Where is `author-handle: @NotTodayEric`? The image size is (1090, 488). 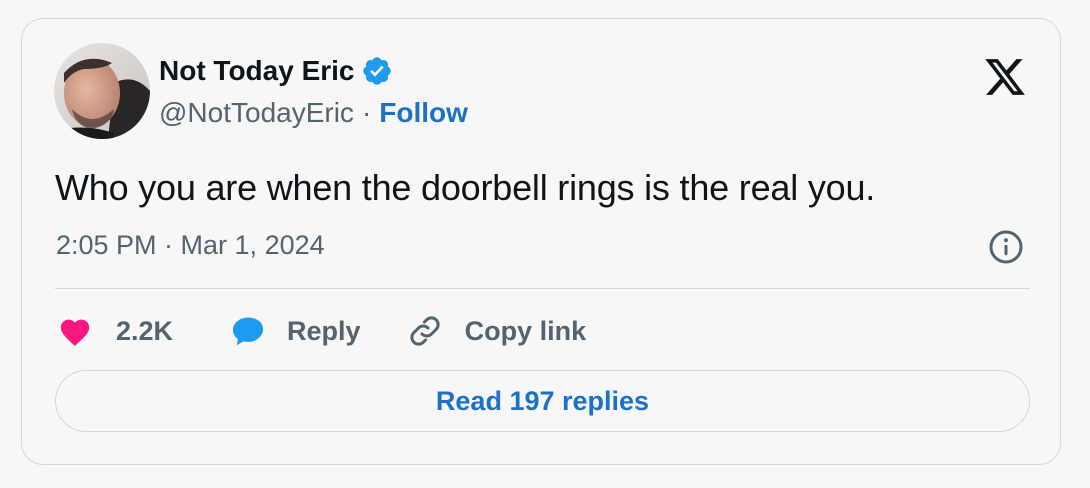
author-handle: @NotTodayEric is located at coordinates (256, 113).